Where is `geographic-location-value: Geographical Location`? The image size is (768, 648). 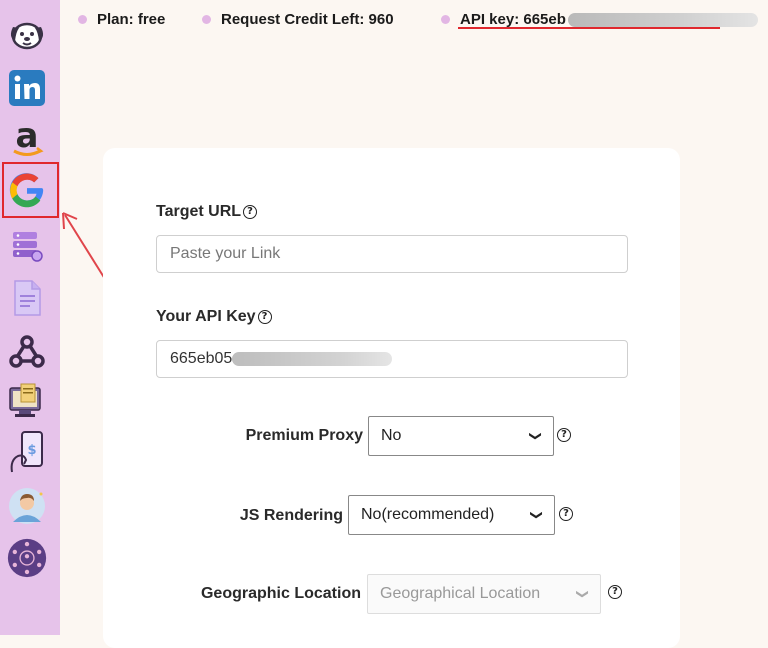
geographic-location-value: Geographical Location is located at coordinates (460, 593).